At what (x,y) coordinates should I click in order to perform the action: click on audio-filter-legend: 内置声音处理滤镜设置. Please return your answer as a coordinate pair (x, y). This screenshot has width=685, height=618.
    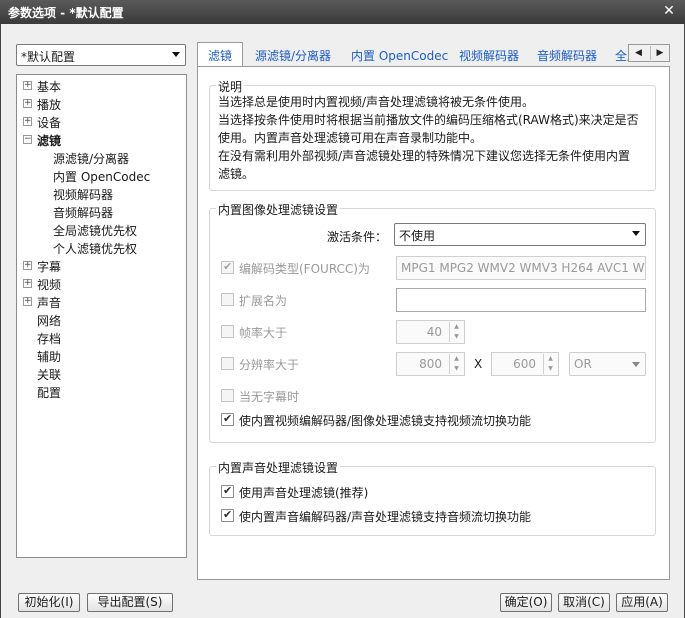
    Looking at the image, I should click on (278, 467).